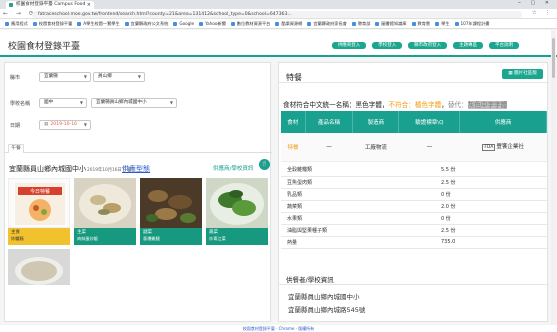 The image size is (557, 332). Describe the element at coordinates (138, 125) in the screenshot. I see `date-row: 日期 ▦ 2019-10-16 ▼` at that location.